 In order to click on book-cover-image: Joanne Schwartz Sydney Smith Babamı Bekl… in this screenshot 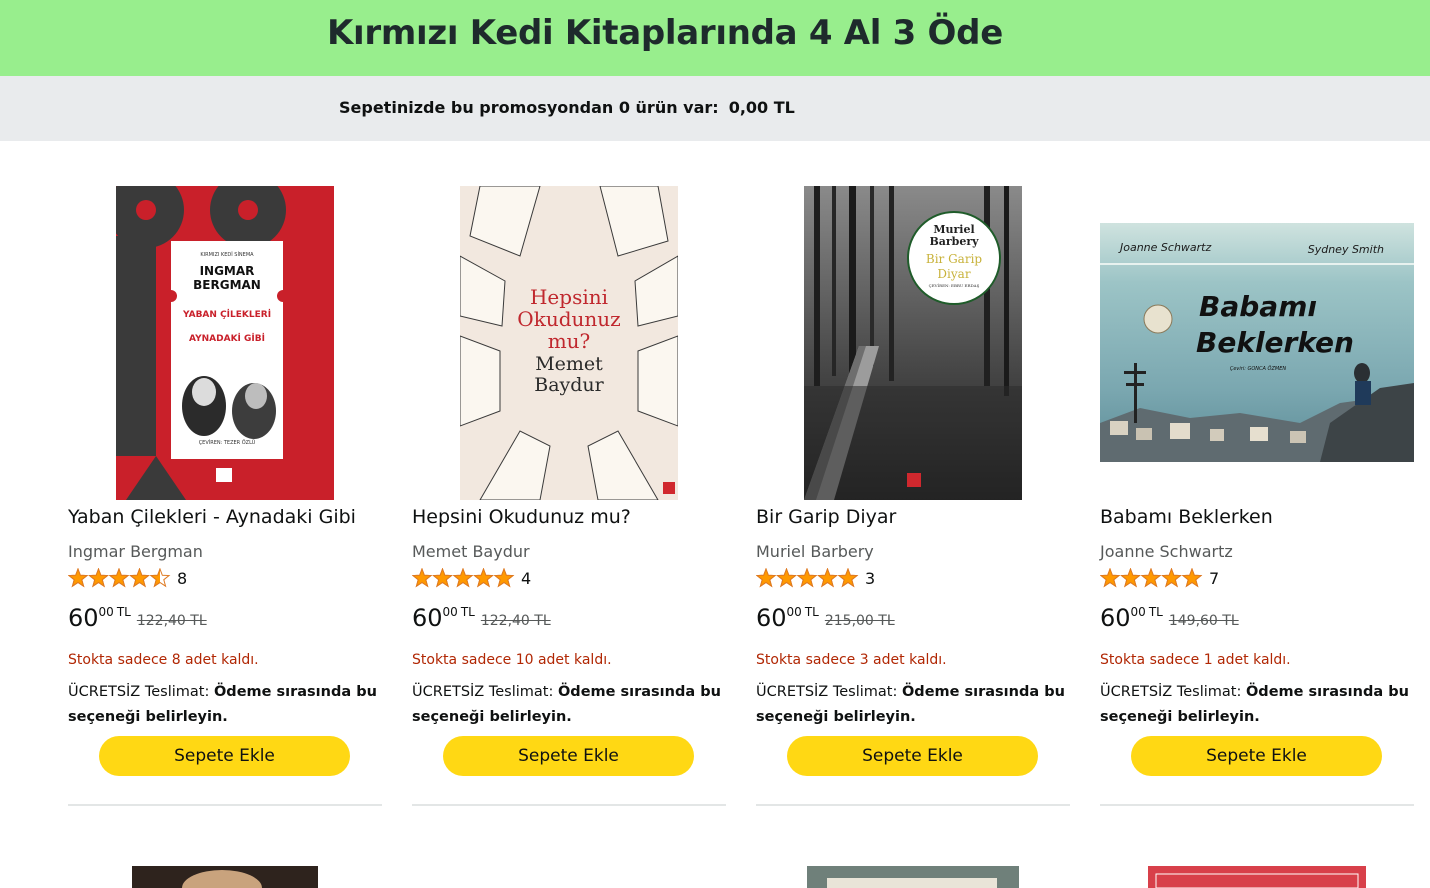, I will do `click(1257, 342)`.